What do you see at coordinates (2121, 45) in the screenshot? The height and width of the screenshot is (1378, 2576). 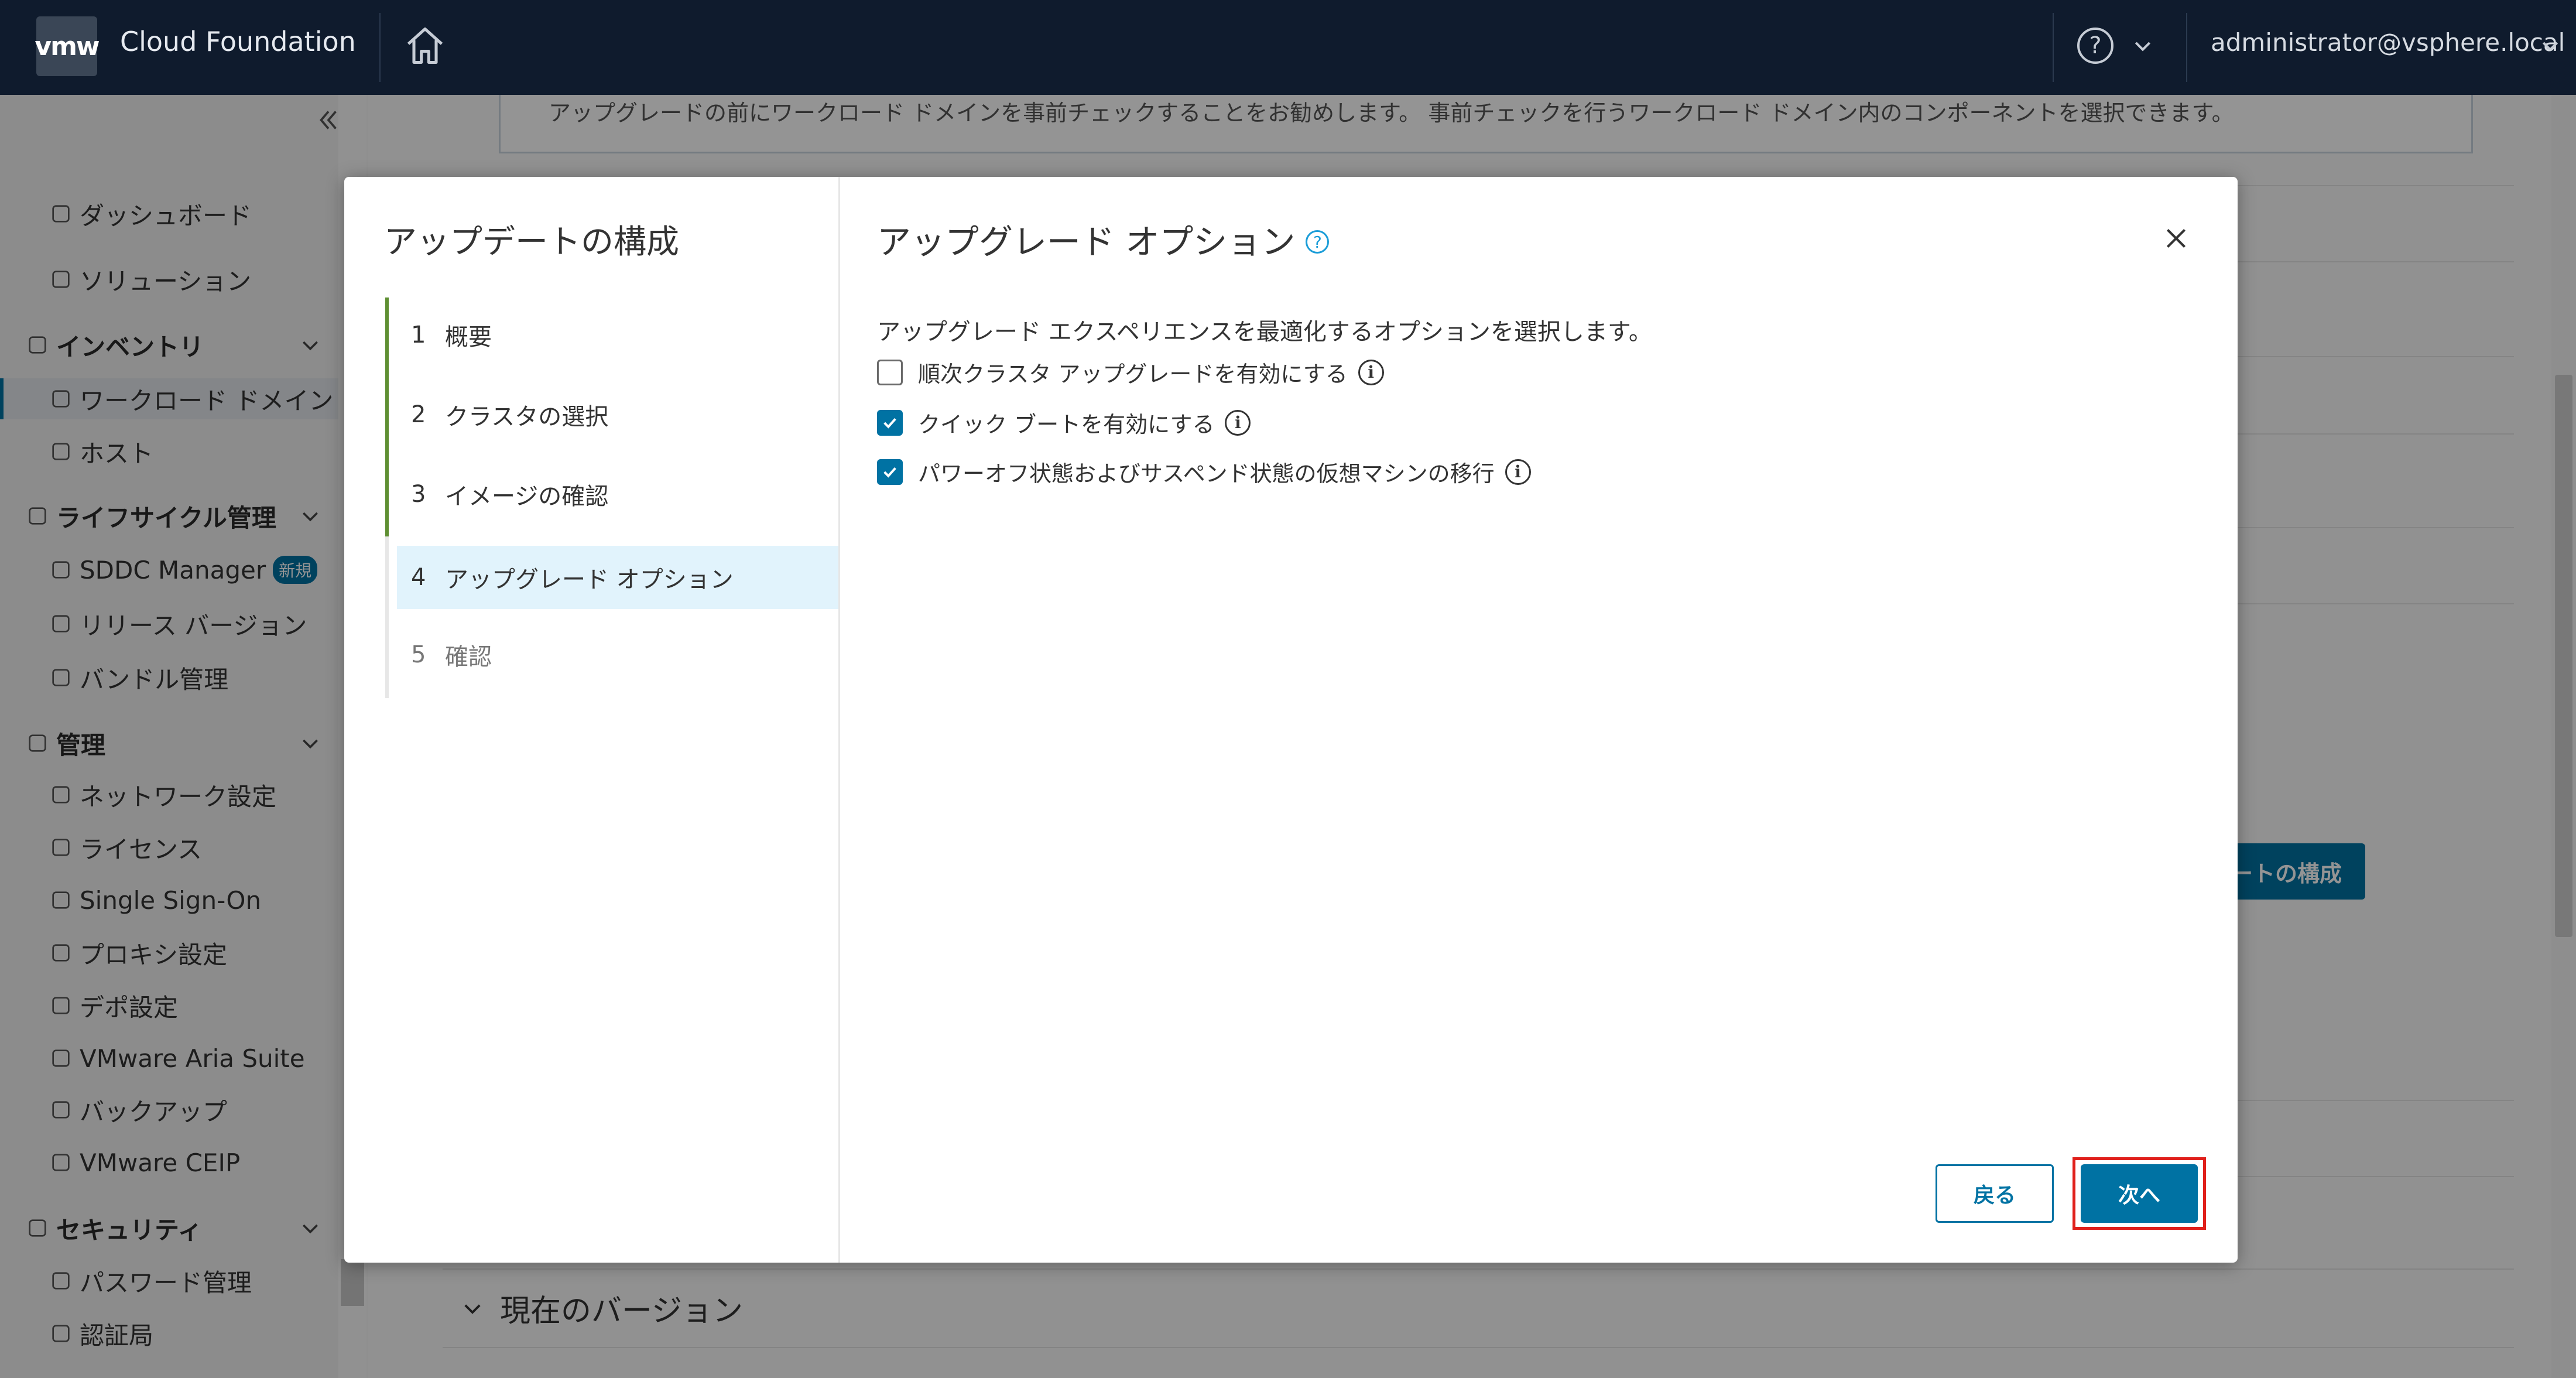 I see `help-menu: ?` at bounding box center [2121, 45].